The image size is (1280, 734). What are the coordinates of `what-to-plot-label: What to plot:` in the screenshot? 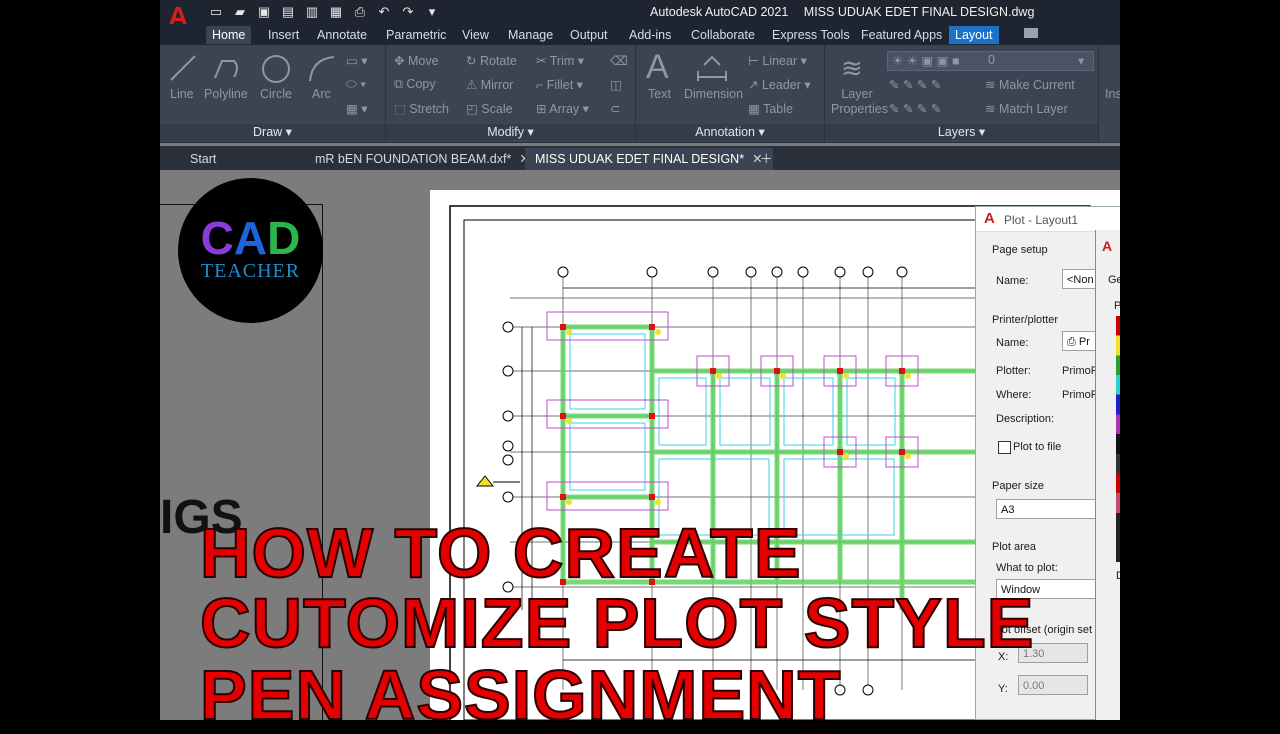 It's located at (1027, 568).